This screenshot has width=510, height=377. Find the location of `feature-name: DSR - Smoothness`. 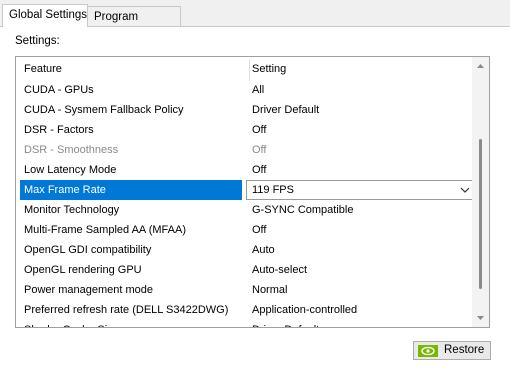

feature-name: DSR - Smoothness is located at coordinates (71, 150).